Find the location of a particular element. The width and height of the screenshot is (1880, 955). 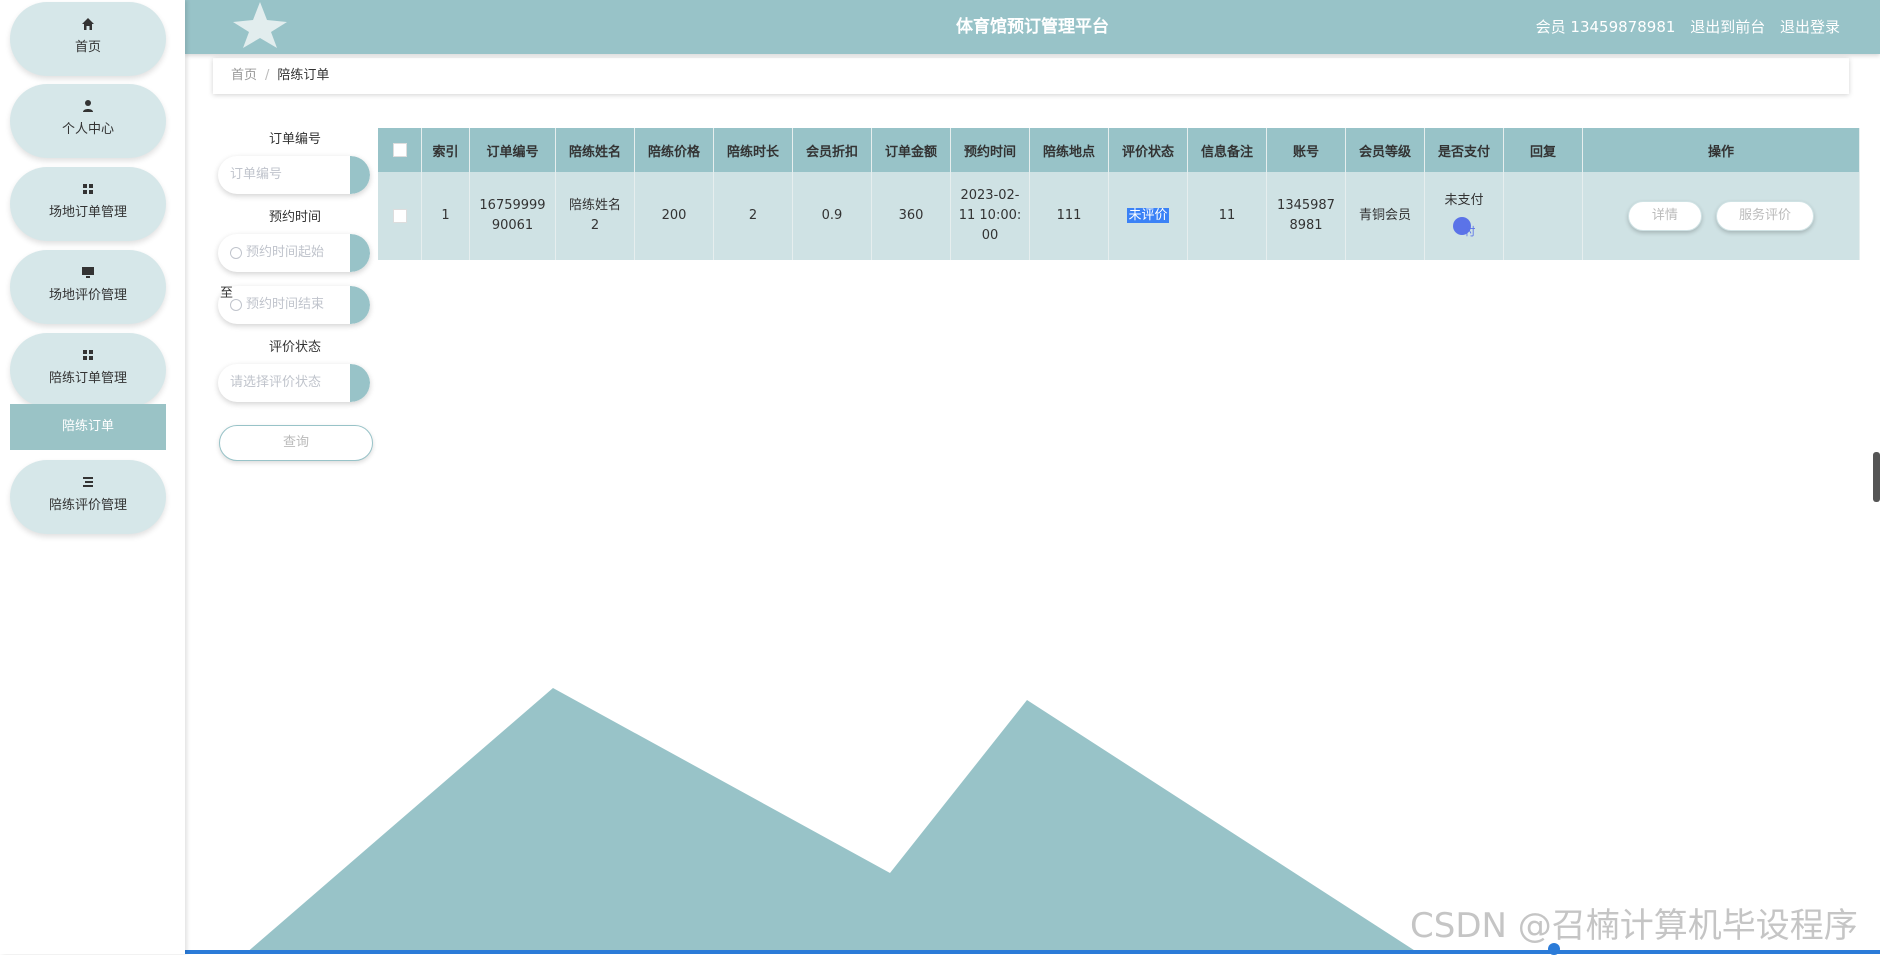

eval-status-text: 未评价 is located at coordinates (1148, 215).